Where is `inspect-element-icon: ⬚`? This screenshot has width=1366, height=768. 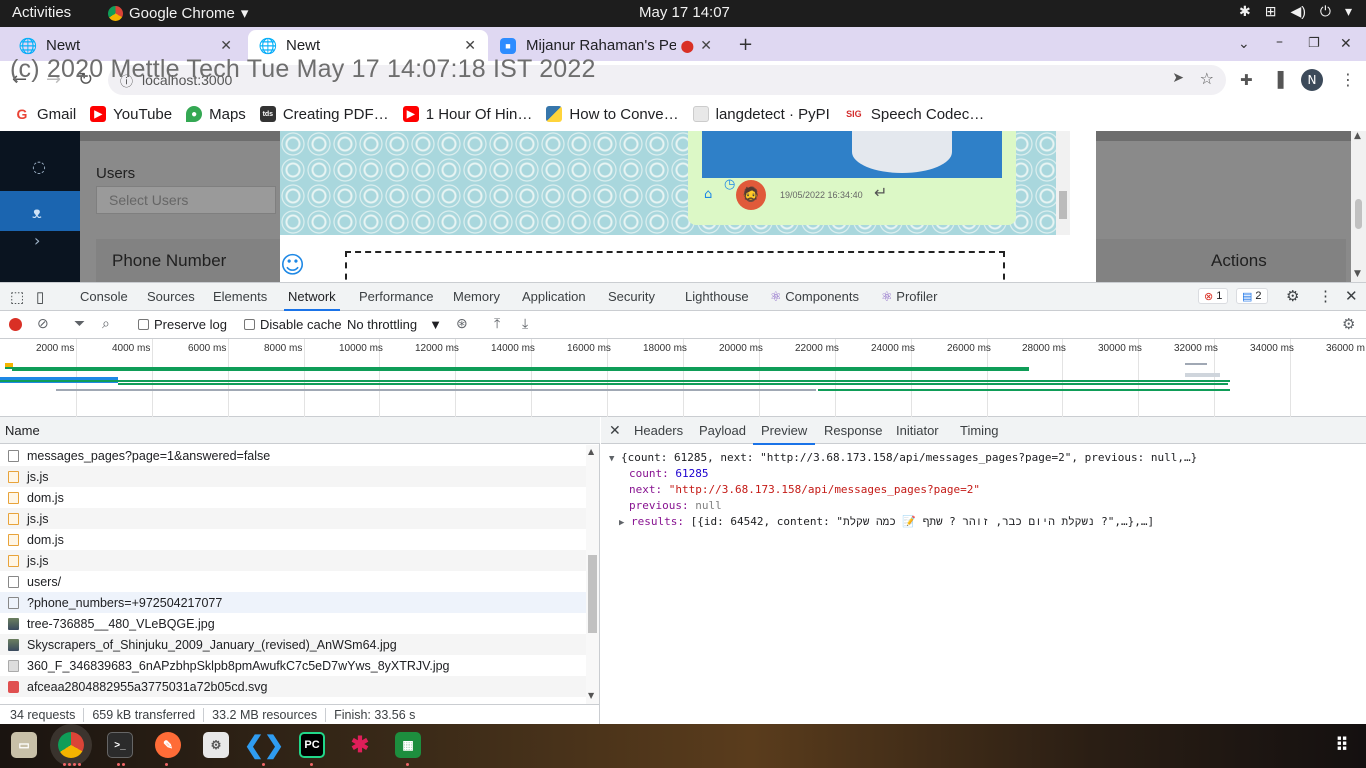
inspect-element-icon: ⬚ is located at coordinates (17, 297).